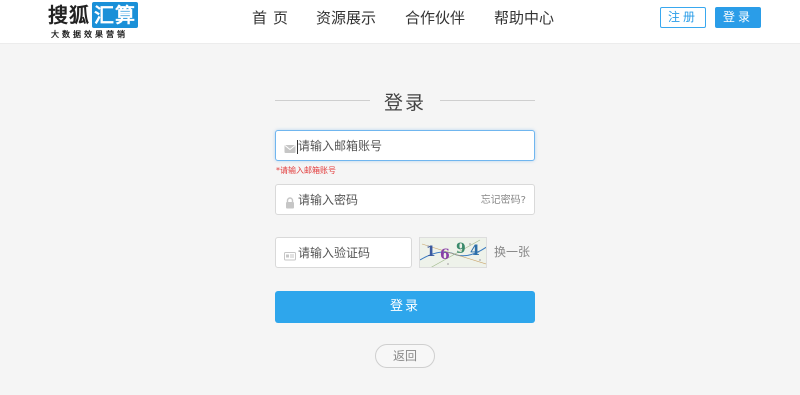  What do you see at coordinates (405, 145) in the screenshot?
I see `email-field: 请输入邮箱账号` at bounding box center [405, 145].